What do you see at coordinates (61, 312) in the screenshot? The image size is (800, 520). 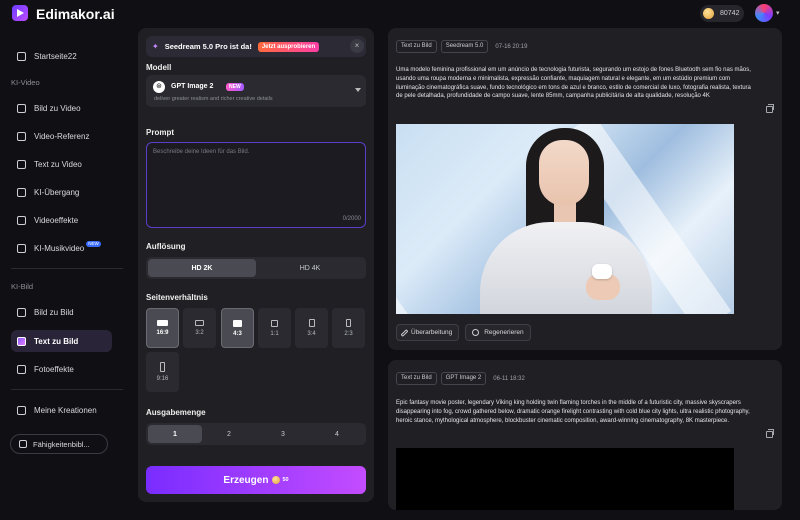 I see `sidebar-item-image-to-image: Bild zu Bild` at bounding box center [61, 312].